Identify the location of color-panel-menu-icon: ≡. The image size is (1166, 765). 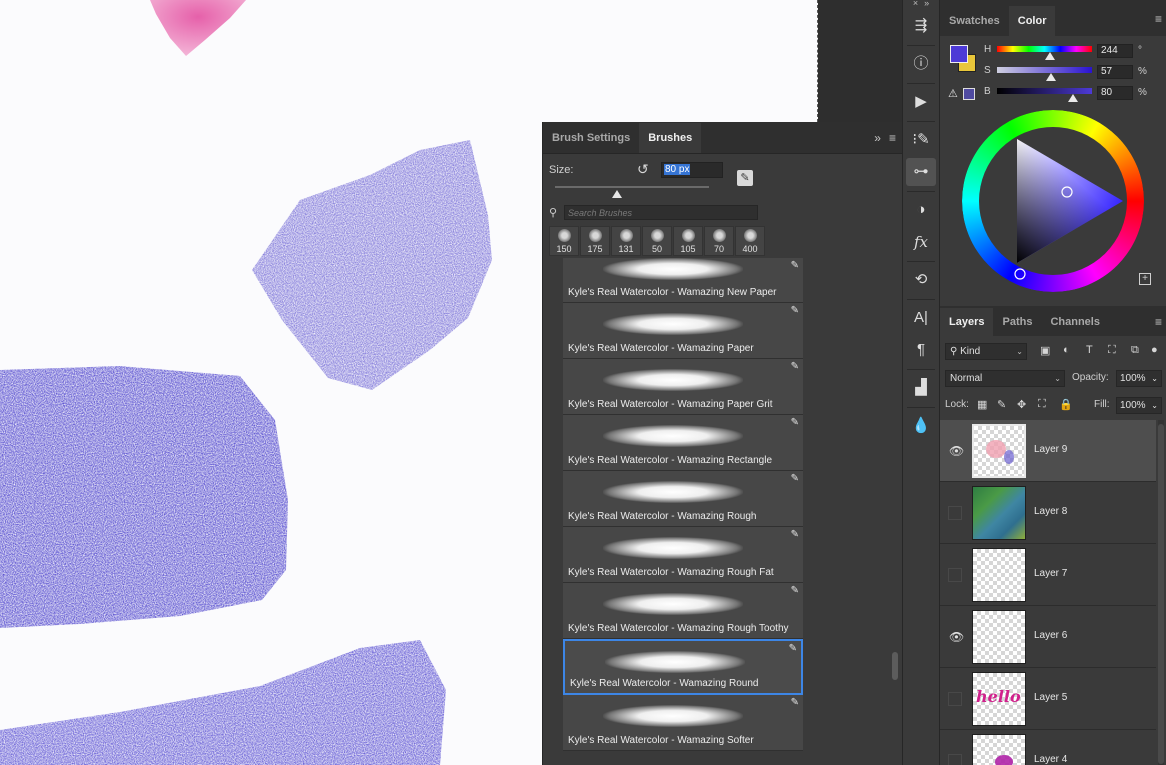
(1158, 19).